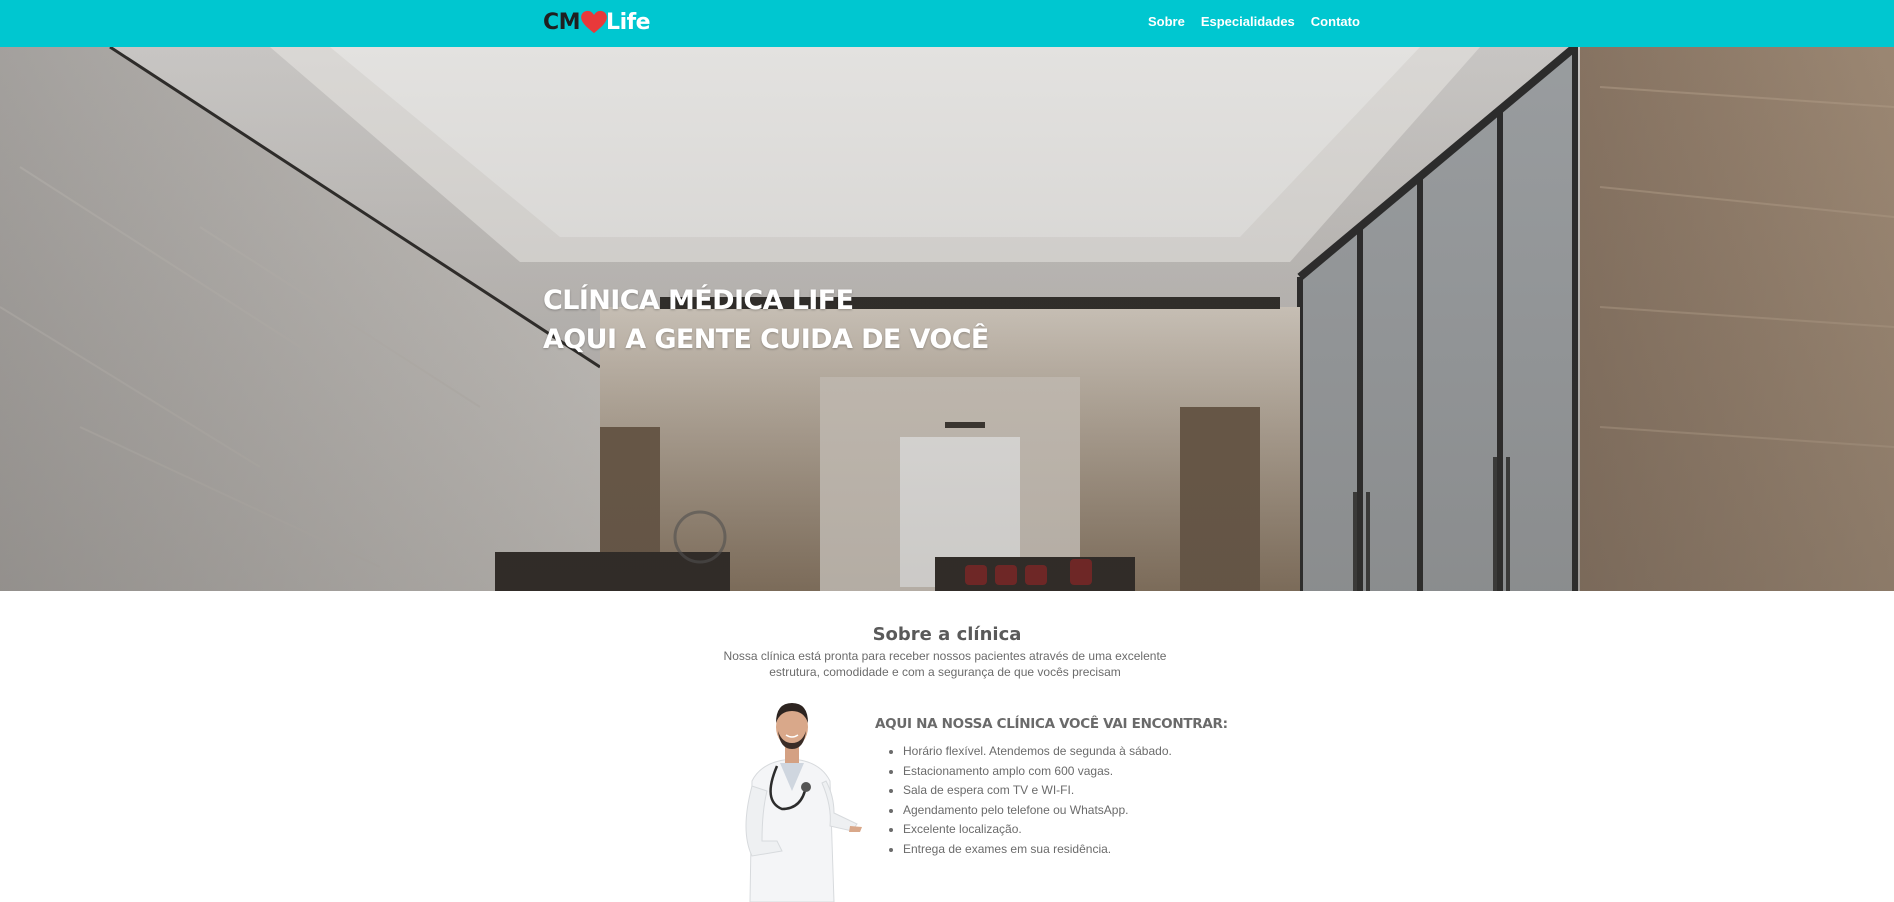 This screenshot has width=1894, height=902. I want to click on feature-item: Estacionamento amplo com 600 vagas., so click(1049, 772).